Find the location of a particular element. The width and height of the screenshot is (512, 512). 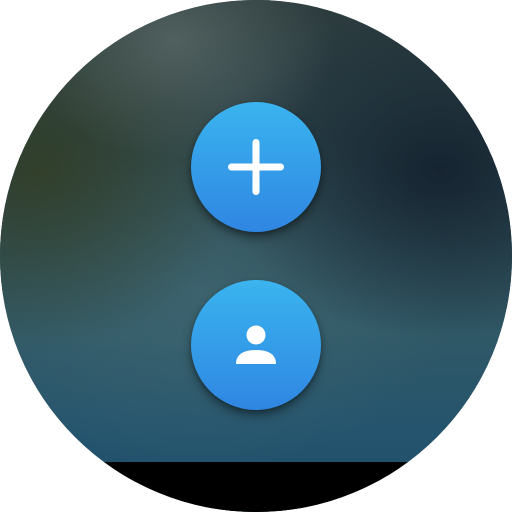

person-icon is located at coordinates (256, 344).